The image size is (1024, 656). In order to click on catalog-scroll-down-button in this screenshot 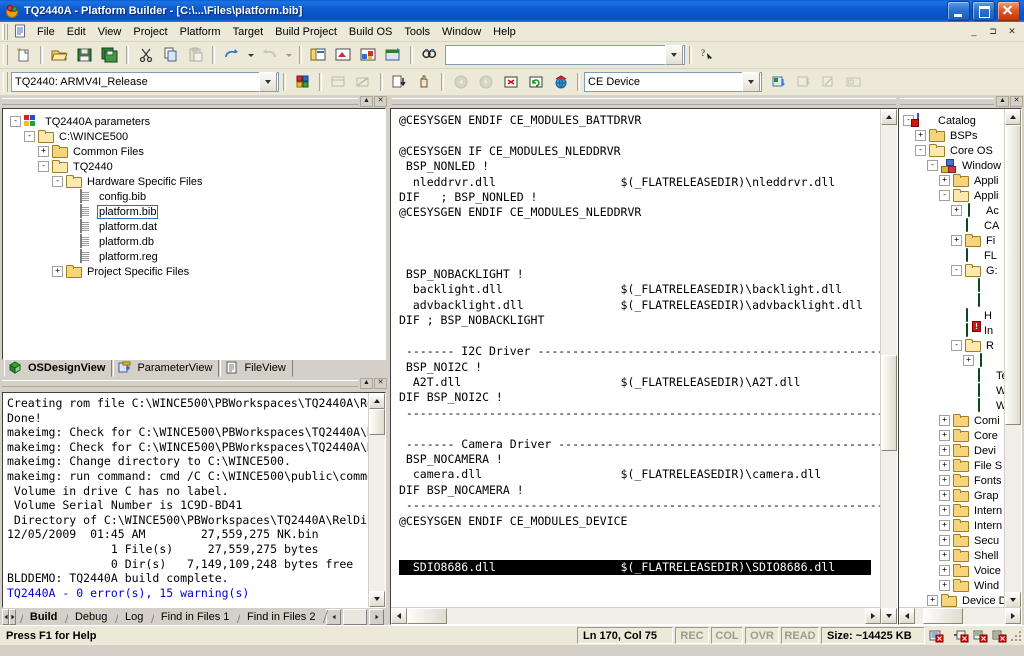, I will do `click(1013, 600)`.